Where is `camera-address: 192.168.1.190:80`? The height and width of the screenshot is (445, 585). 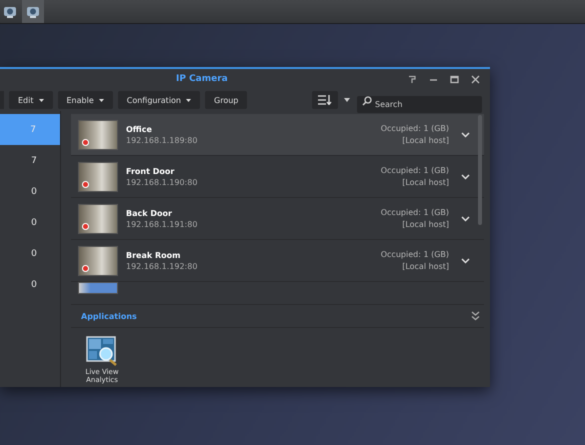
camera-address: 192.168.1.190:80 is located at coordinates (162, 182).